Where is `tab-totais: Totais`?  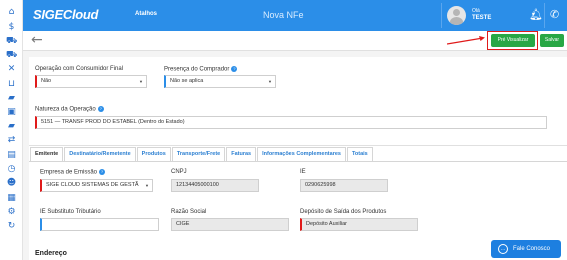 tab-totais: Totais is located at coordinates (359, 154).